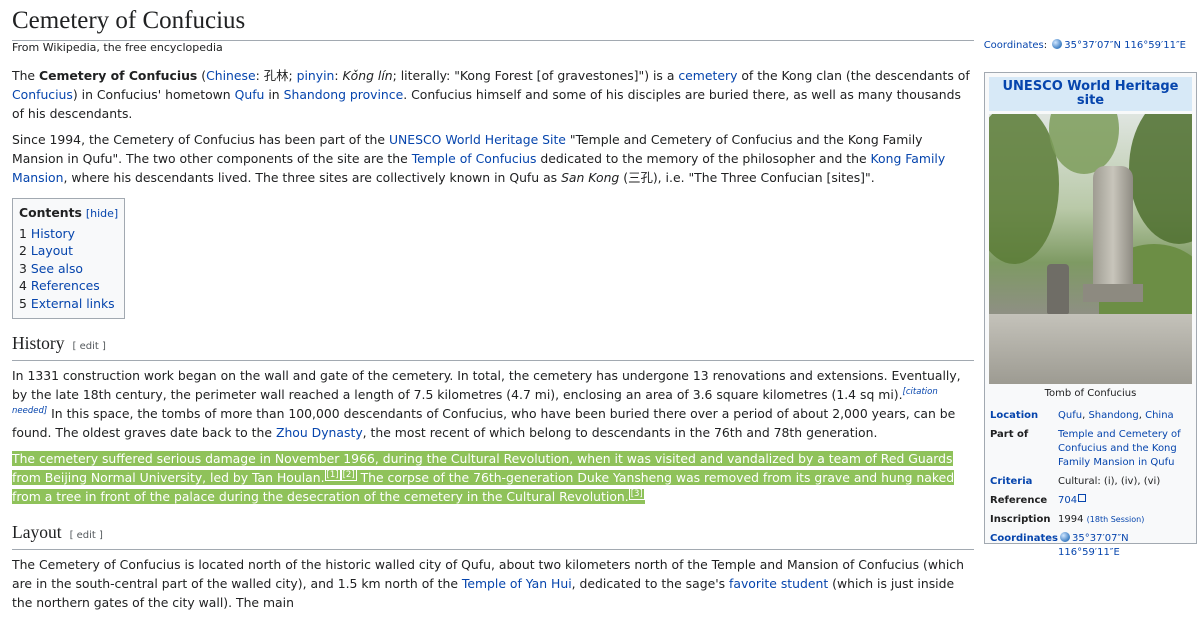 The height and width of the screenshot is (619, 1200). I want to click on link-unesco-whs: UNESCO World Heritage Site, so click(477, 139).